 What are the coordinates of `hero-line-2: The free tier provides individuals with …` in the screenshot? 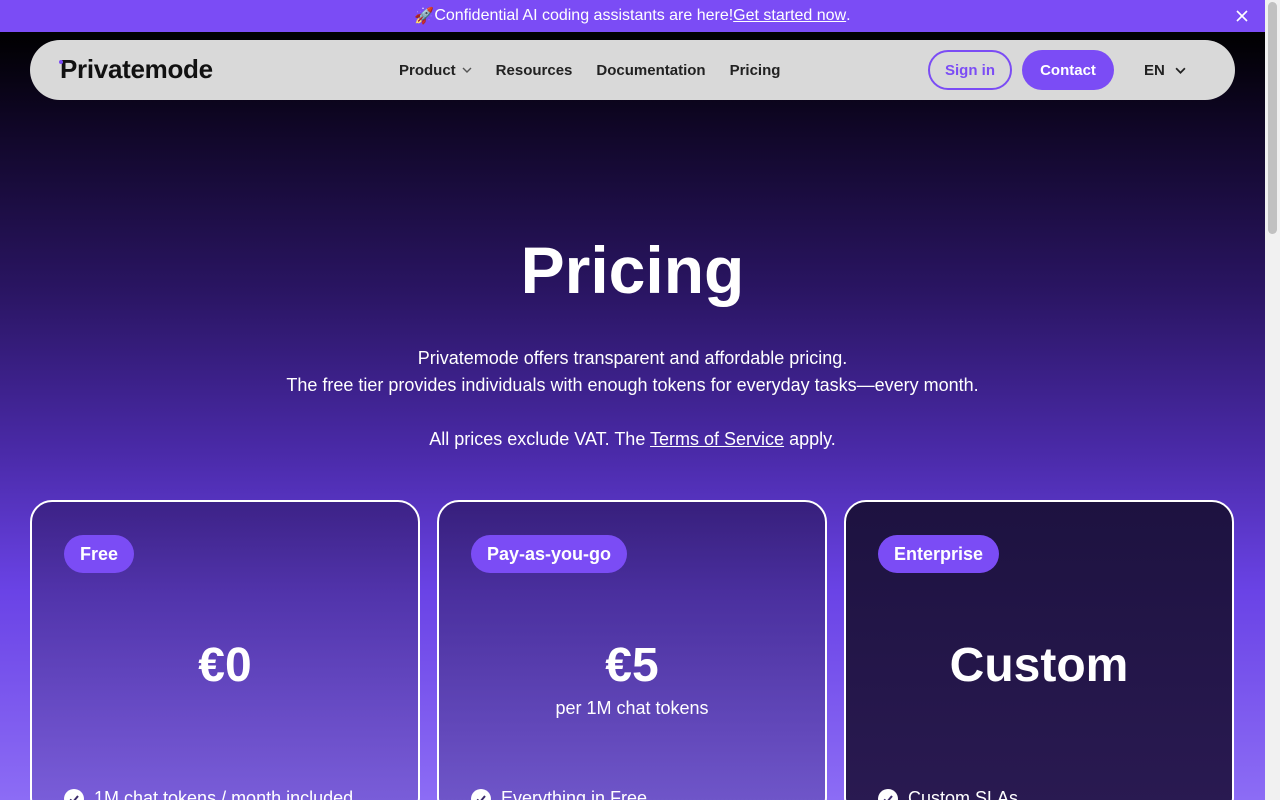 It's located at (632, 385).